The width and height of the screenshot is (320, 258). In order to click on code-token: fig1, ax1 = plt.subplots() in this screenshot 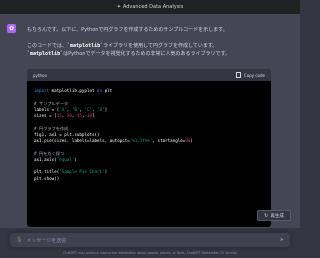, I will do `click(67, 134)`.